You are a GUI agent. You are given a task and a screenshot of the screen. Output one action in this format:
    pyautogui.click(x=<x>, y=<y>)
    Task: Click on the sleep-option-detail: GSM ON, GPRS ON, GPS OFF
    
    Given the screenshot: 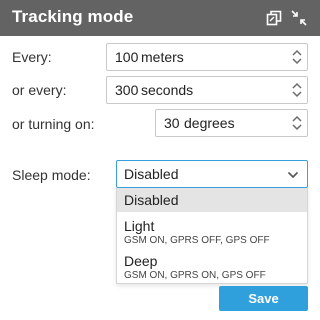 What is the action you would take?
    pyautogui.click(x=195, y=275)
    